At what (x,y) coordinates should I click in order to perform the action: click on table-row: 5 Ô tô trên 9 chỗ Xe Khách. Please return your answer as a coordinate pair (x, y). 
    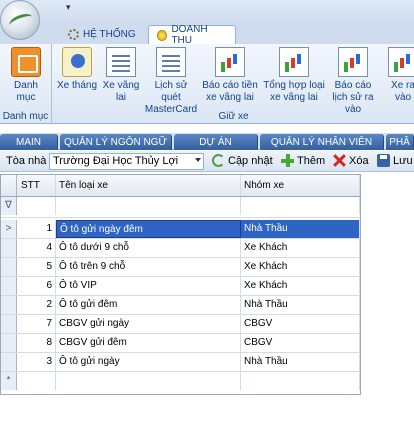
    Looking at the image, I should click on (180, 267).